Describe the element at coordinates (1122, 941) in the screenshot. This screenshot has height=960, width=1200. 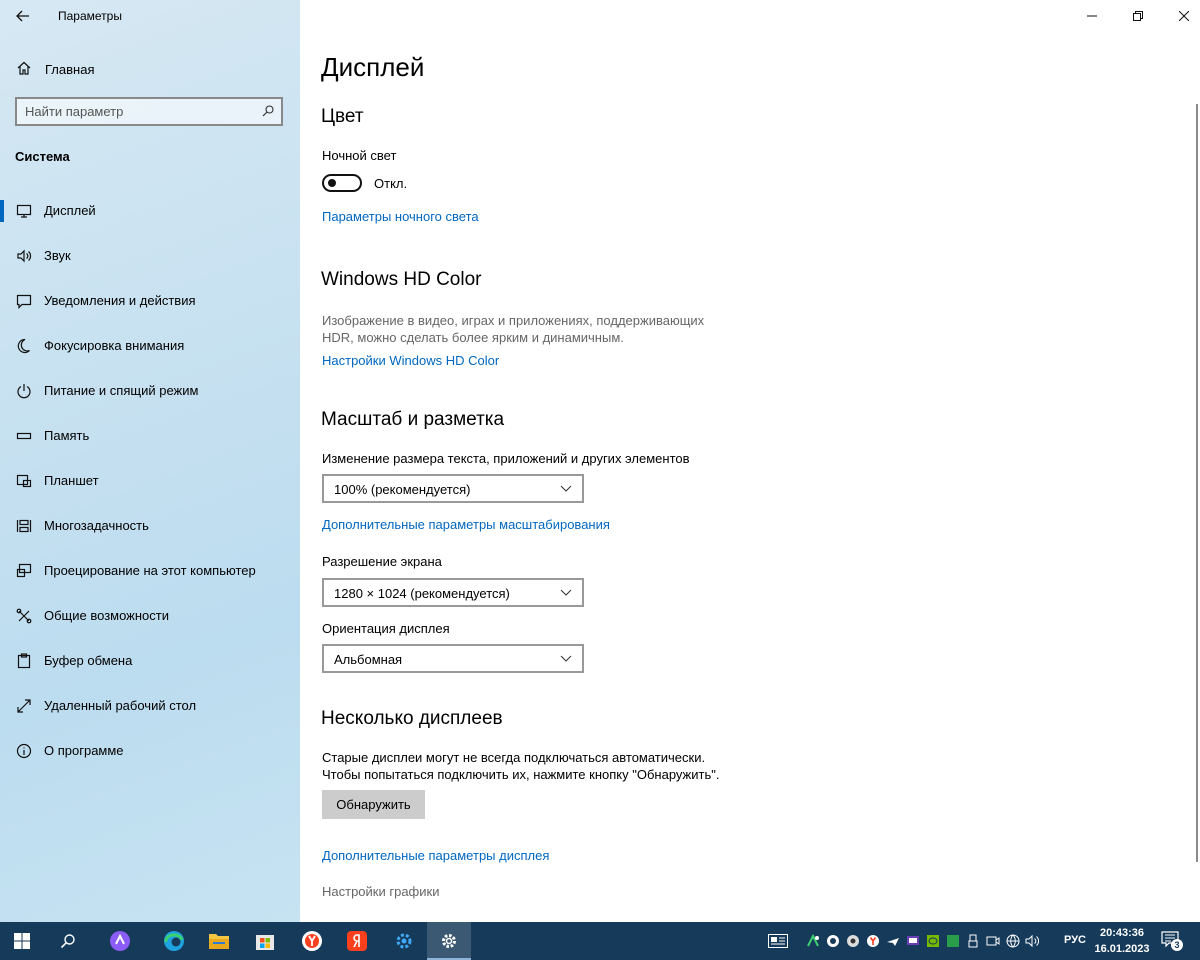
I see `clock: 20:43:36 16.01.2023` at that location.